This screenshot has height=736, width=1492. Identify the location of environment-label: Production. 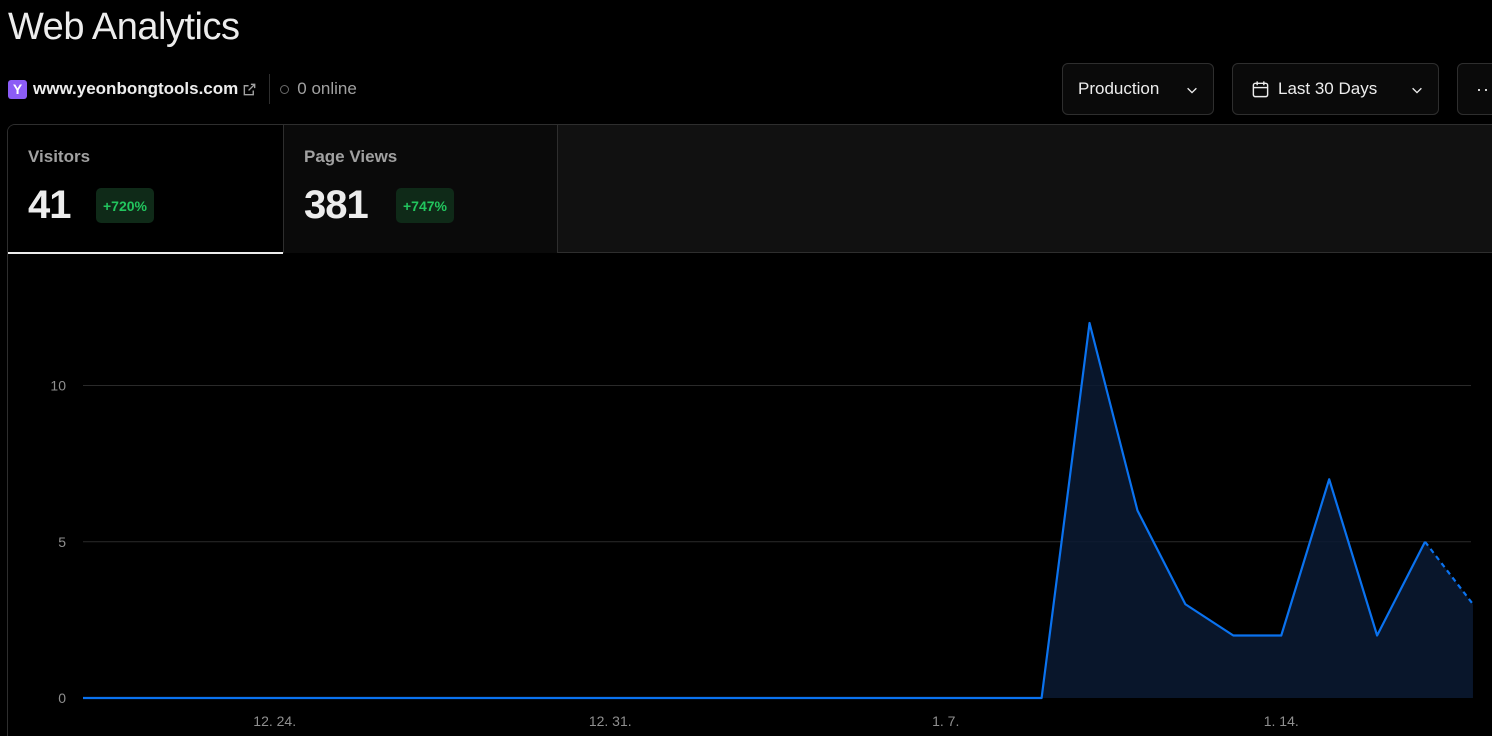
(1119, 88).